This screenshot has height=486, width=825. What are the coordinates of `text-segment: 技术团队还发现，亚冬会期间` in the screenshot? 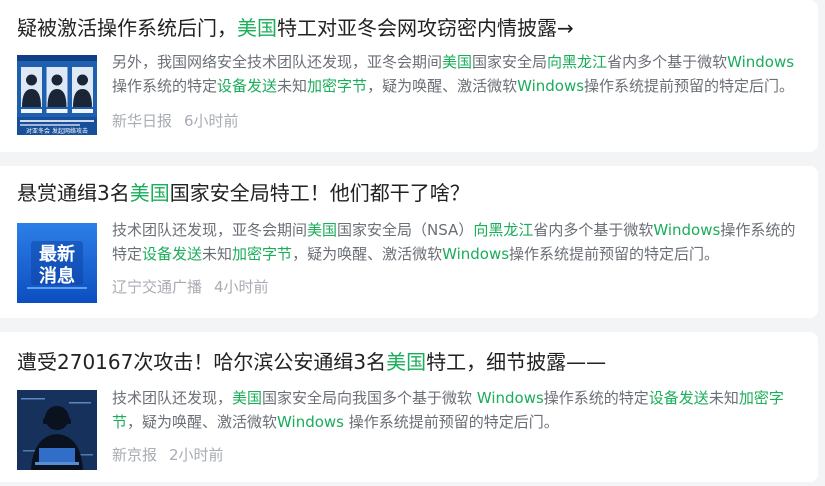 It's located at (210, 230).